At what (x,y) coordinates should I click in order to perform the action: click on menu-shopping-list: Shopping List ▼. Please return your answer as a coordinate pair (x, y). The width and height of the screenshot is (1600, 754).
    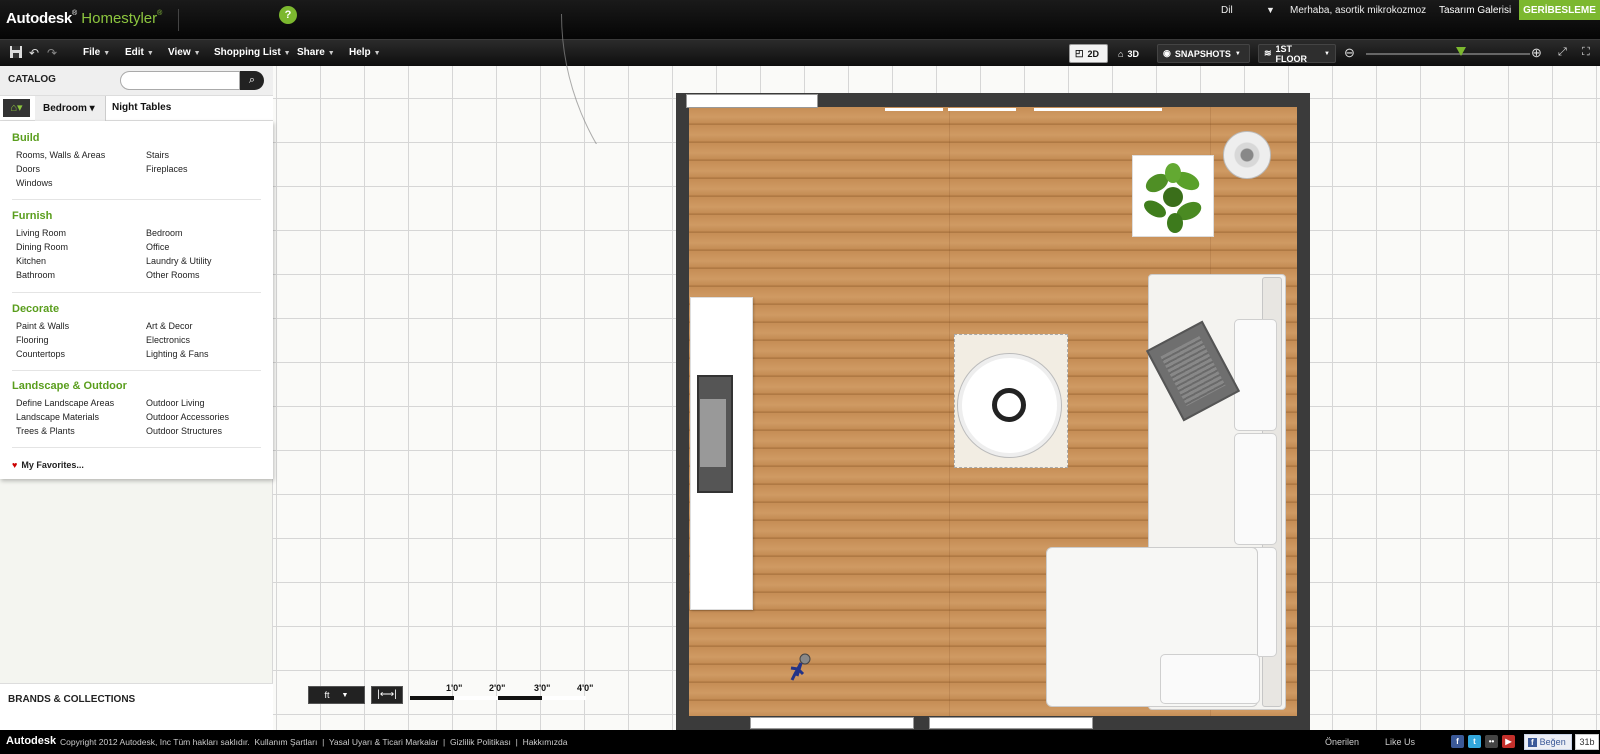
    Looking at the image, I should click on (252, 52).